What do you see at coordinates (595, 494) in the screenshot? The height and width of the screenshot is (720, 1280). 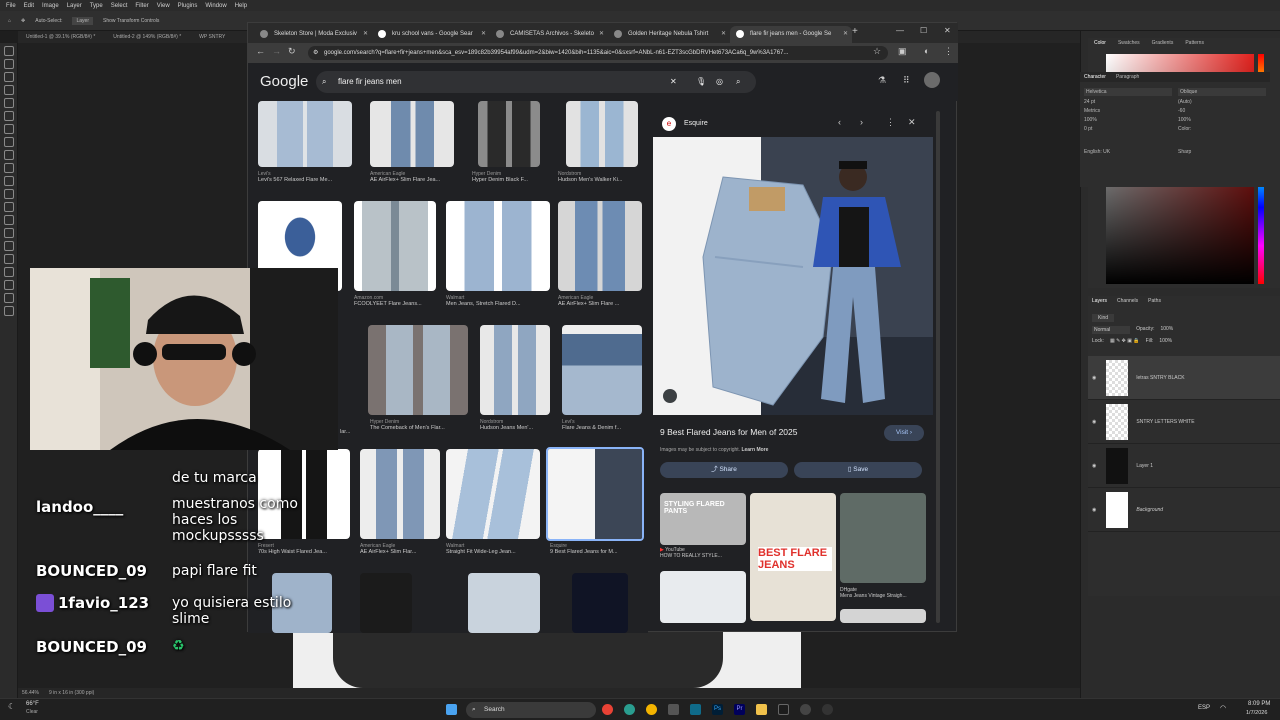 I see `result-image-selected` at bounding box center [595, 494].